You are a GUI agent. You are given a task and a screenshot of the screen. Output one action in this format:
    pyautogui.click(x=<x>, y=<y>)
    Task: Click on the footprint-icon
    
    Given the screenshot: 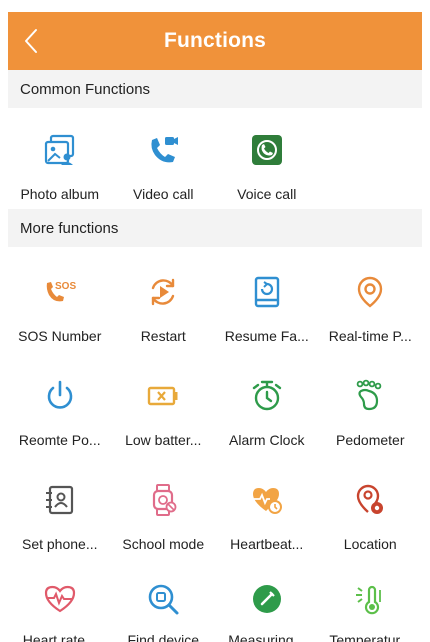 What is the action you would take?
    pyautogui.click(x=370, y=396)
    